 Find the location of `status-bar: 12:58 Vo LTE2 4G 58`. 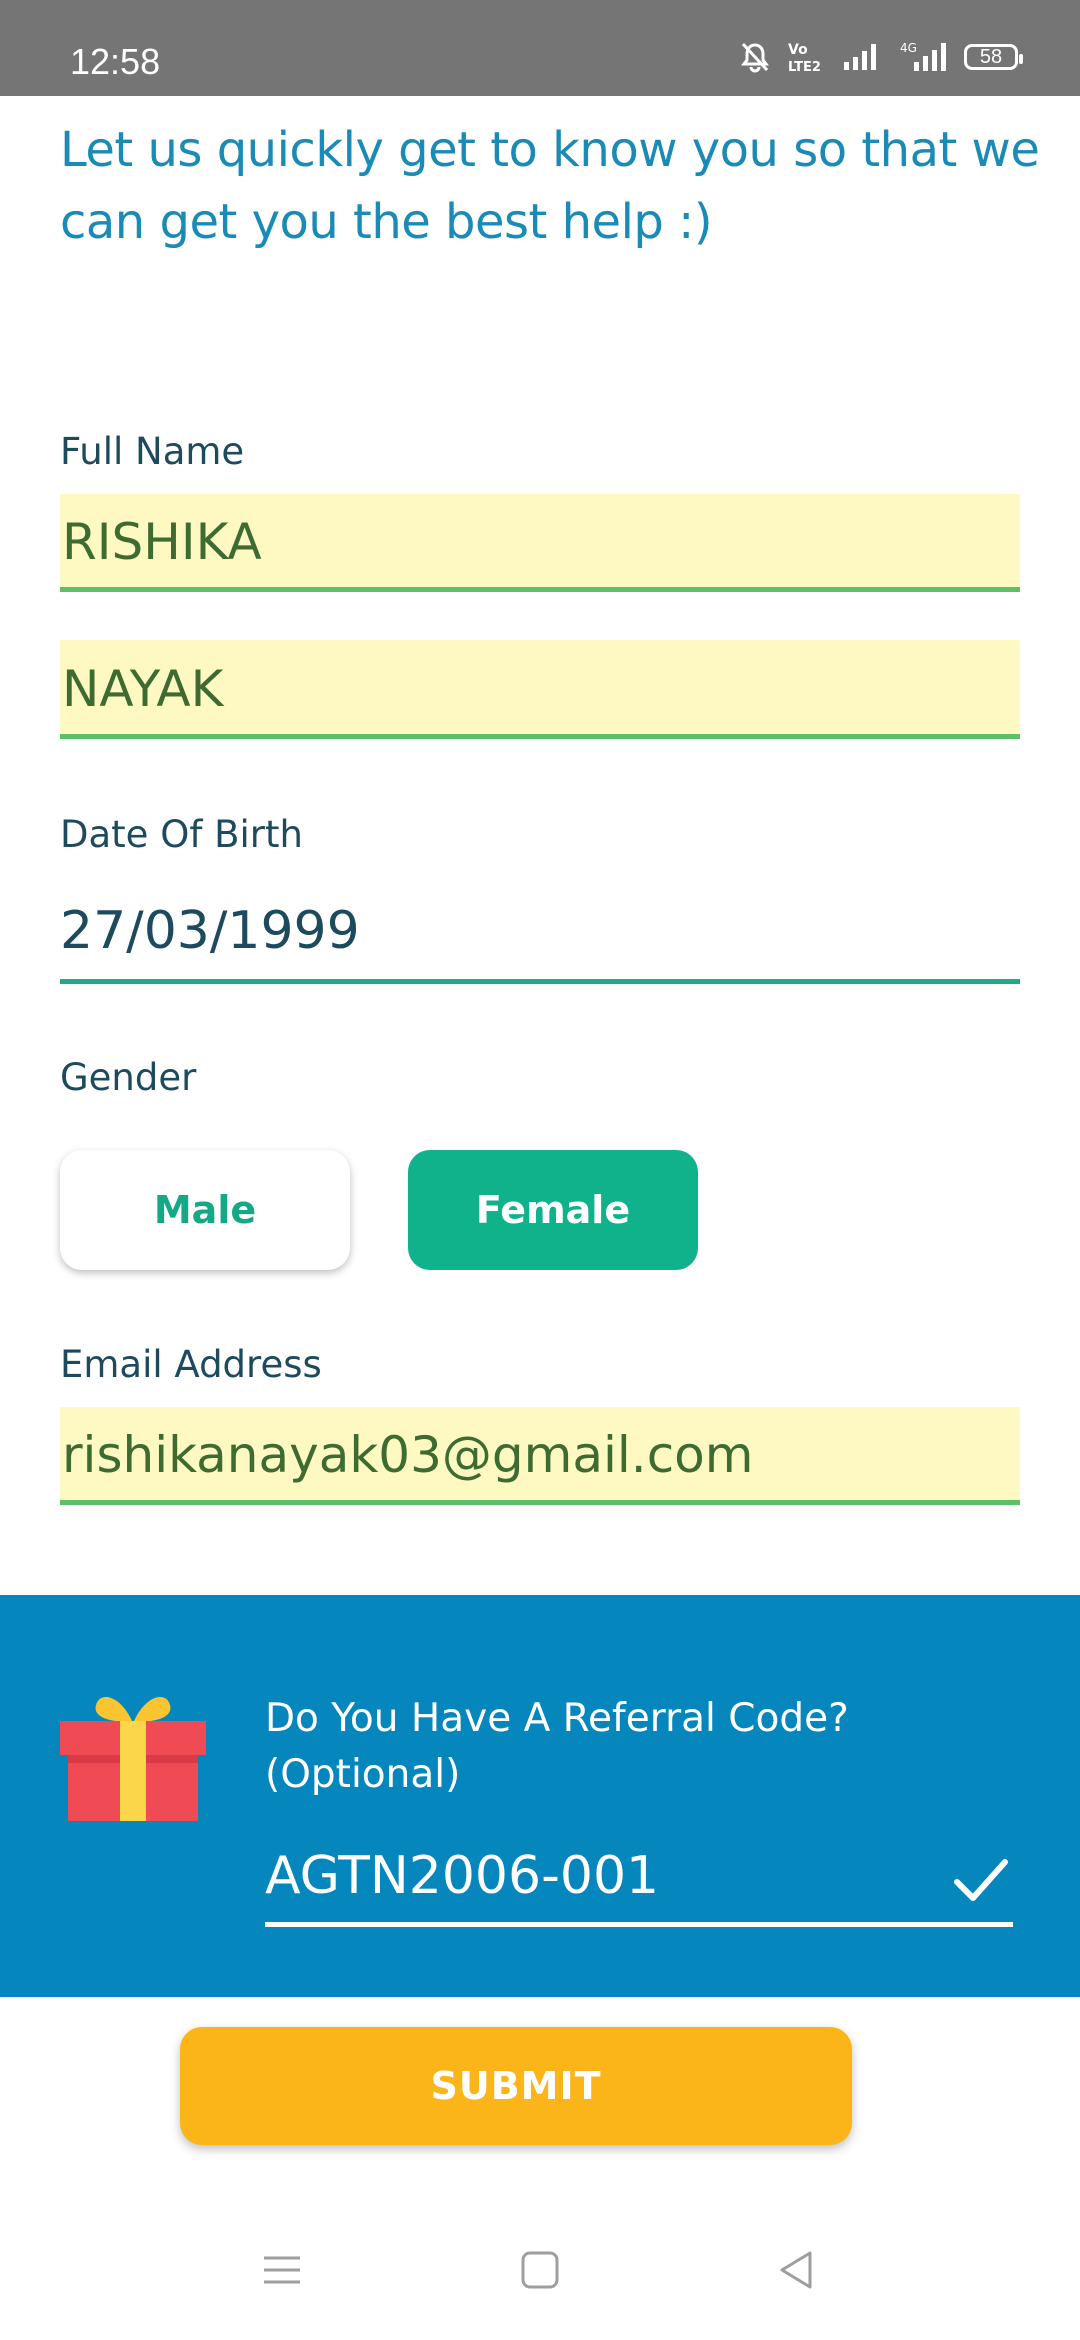

status-bar: 12:58 Vo LTE2 4G 58 is located at coordinates (540, 48).